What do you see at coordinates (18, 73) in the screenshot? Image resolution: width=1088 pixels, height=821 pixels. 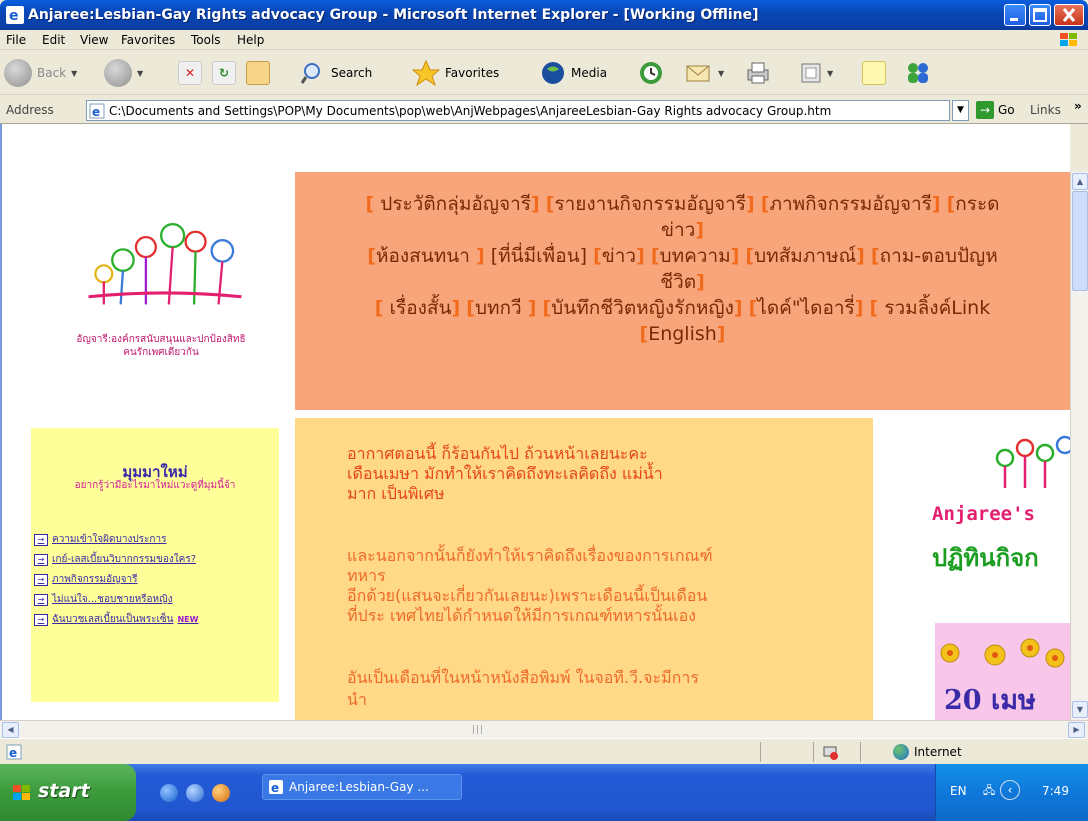 I see `back-arrow-icon` at bounding box center [18, 73].